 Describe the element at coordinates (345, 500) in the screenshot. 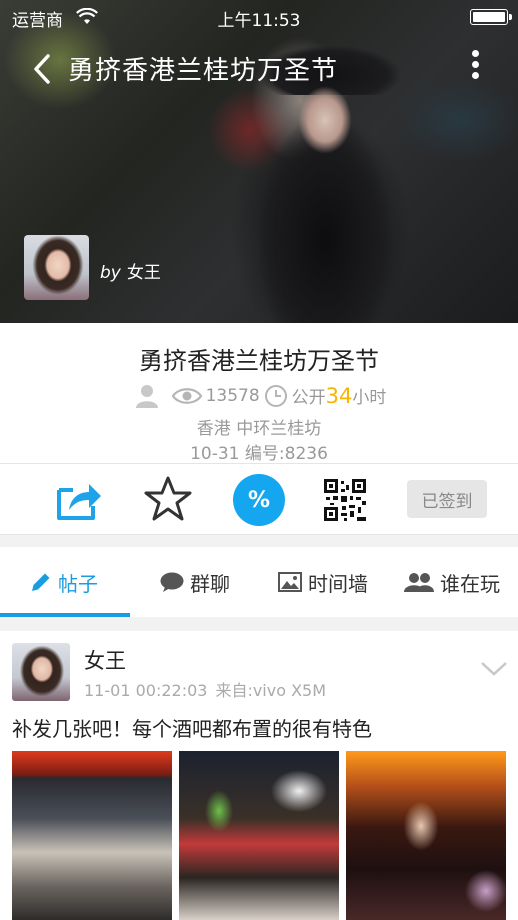

I see `qr-code-icon` at that location.